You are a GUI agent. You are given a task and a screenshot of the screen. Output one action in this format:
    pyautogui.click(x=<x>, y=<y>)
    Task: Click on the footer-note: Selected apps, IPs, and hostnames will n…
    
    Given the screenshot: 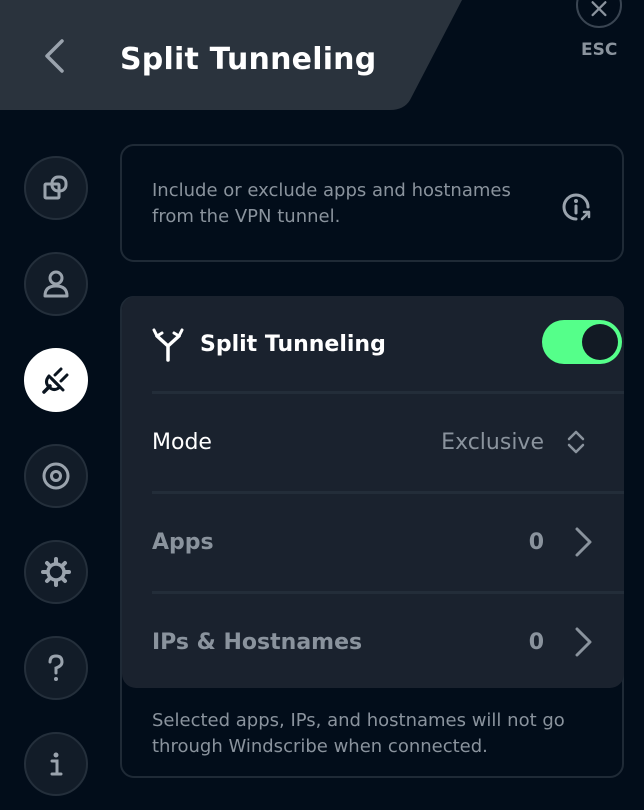 What is the action you would take?
    pyautogui.click(x=358, y=733)
    